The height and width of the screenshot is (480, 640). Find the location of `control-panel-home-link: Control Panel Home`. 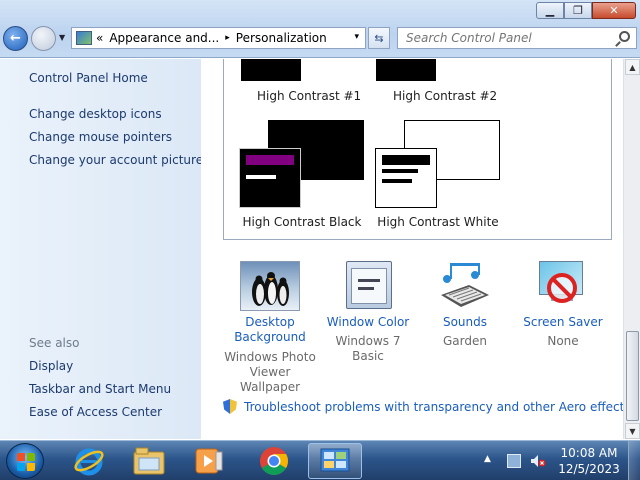

control-panel-home-link: Control Panel Home is located at coordinates (88, 78).